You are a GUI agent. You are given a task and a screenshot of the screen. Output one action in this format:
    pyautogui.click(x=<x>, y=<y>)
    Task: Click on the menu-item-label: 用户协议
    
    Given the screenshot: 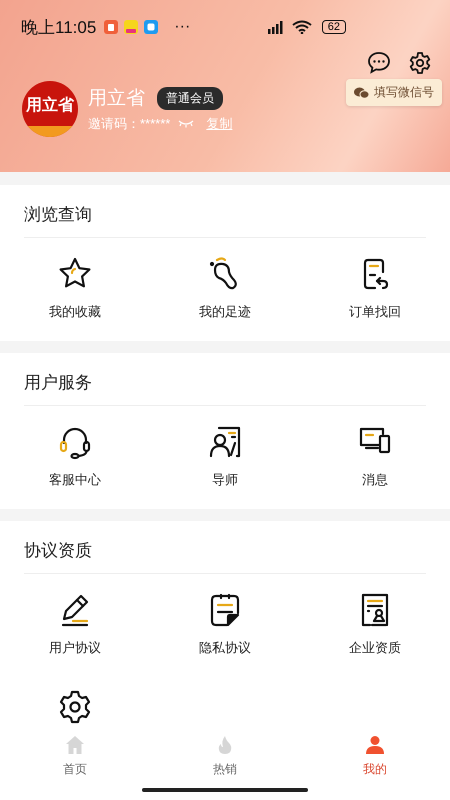 What is the action you would take?
    pyautogui.click(x=75, y=648)
    